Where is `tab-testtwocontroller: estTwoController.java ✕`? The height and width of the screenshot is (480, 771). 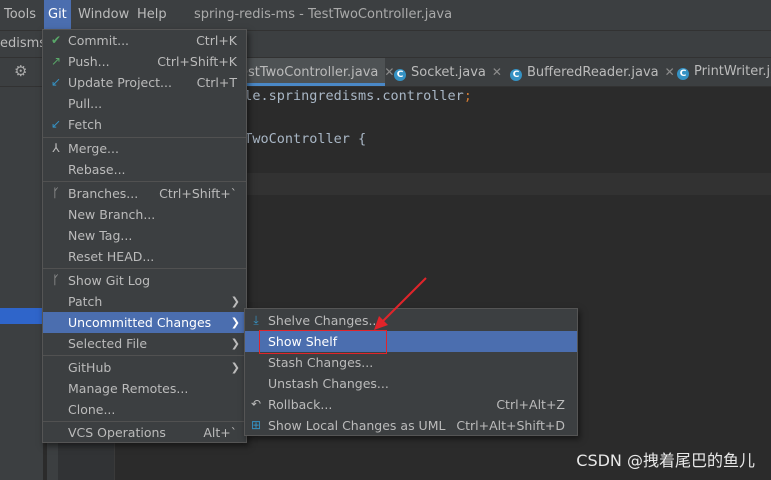
tab-testtwocontroller: estTwoController.java ✕ is located at coordinates (312, 72).